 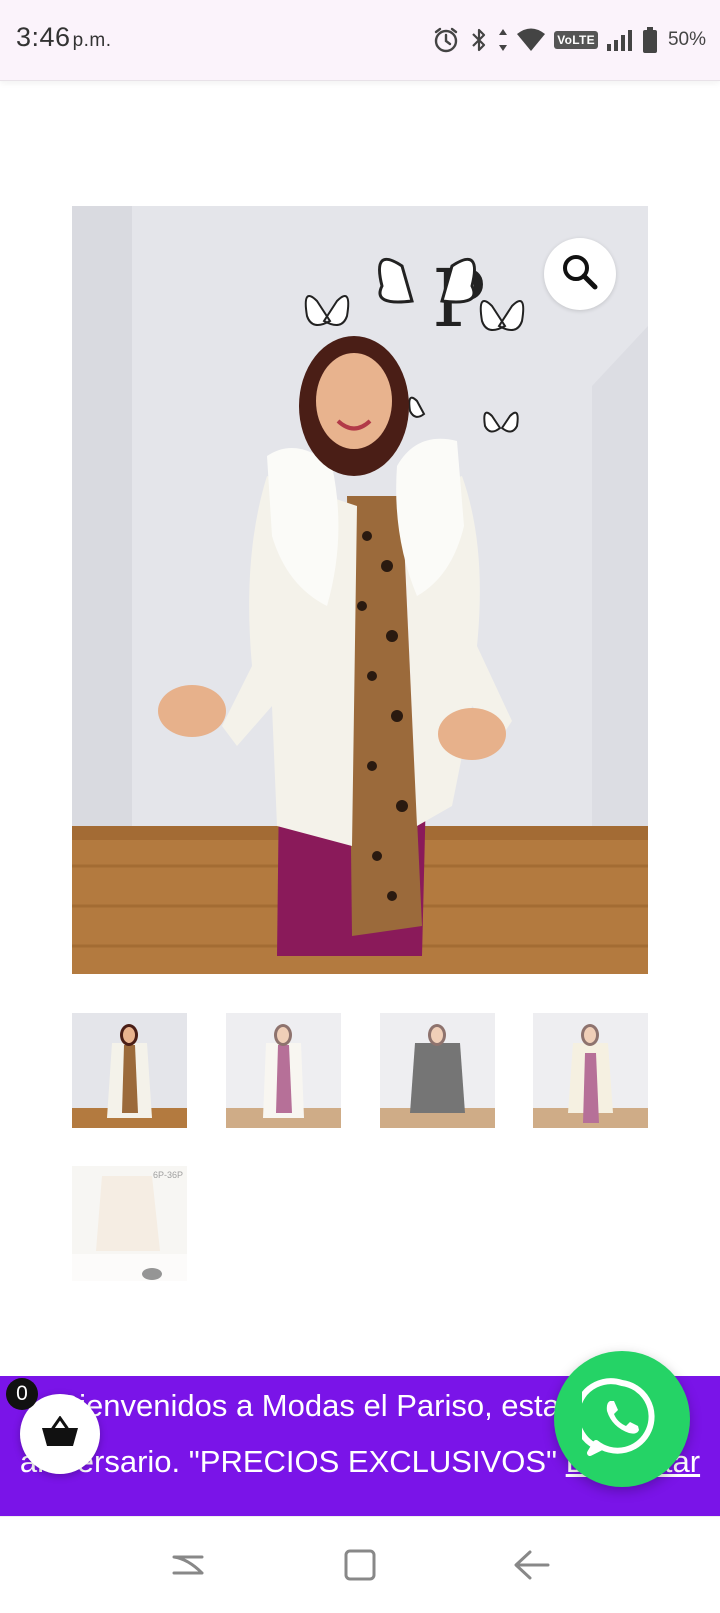 I want to click on status-icons: VoLTE 50%, so click(x=569, y=40).